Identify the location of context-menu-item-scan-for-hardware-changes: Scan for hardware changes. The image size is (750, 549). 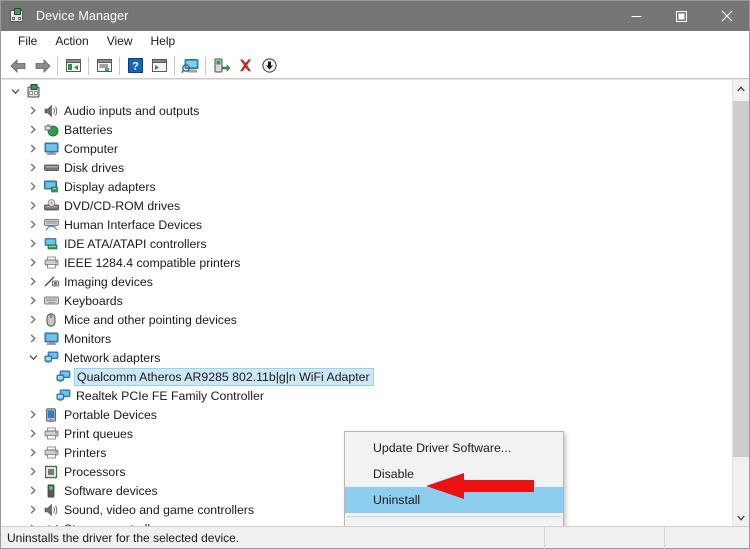
(454, 523).